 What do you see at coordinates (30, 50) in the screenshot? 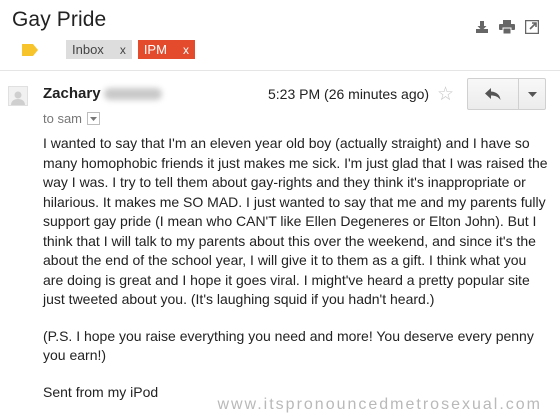
I see `important-marker-icon` at bounding box center [30, 50].